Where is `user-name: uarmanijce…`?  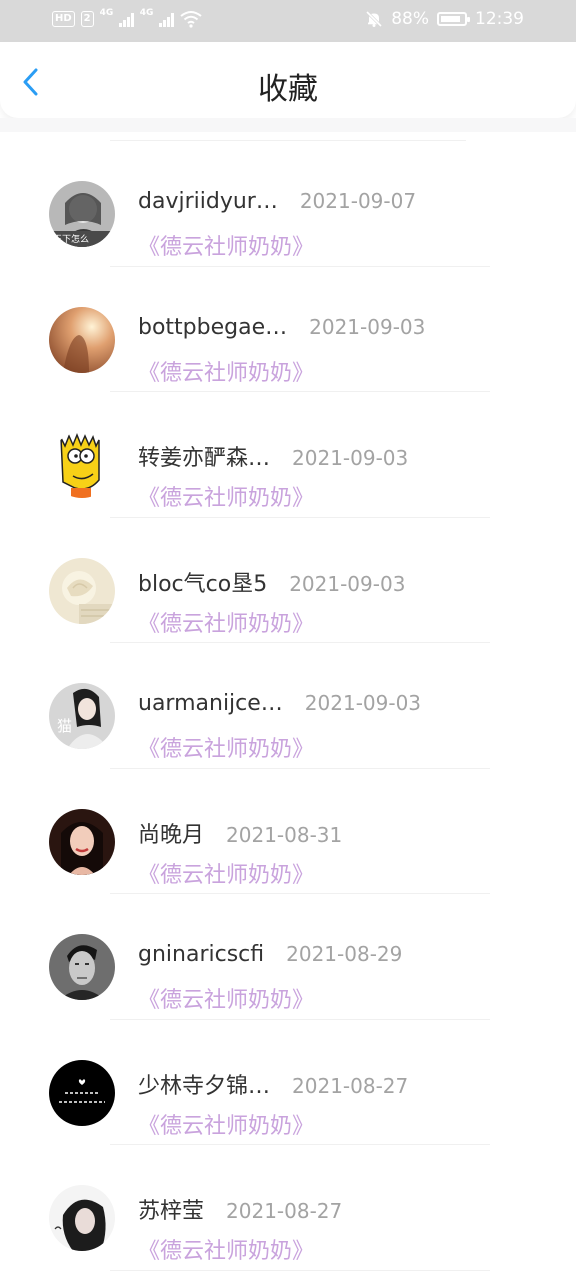 user-name: uarmanijce… is located at coordinates (210, 703).